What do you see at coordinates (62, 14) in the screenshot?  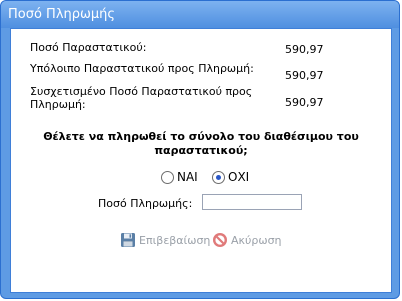 I see `dialog-title: Ποσό Πληρωμής` at bounding box center [62, 14].